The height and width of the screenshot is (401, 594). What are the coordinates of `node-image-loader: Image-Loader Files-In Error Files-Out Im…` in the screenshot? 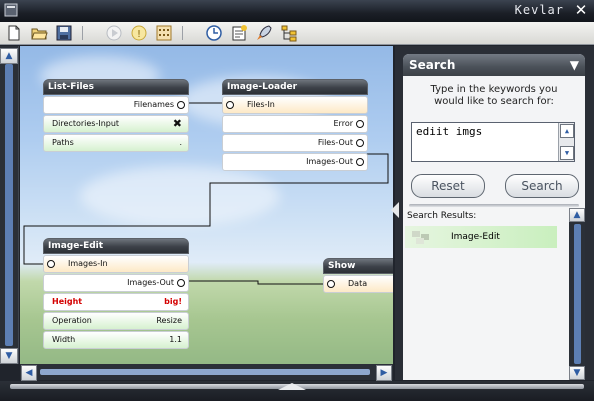 It's located at (295, 125).